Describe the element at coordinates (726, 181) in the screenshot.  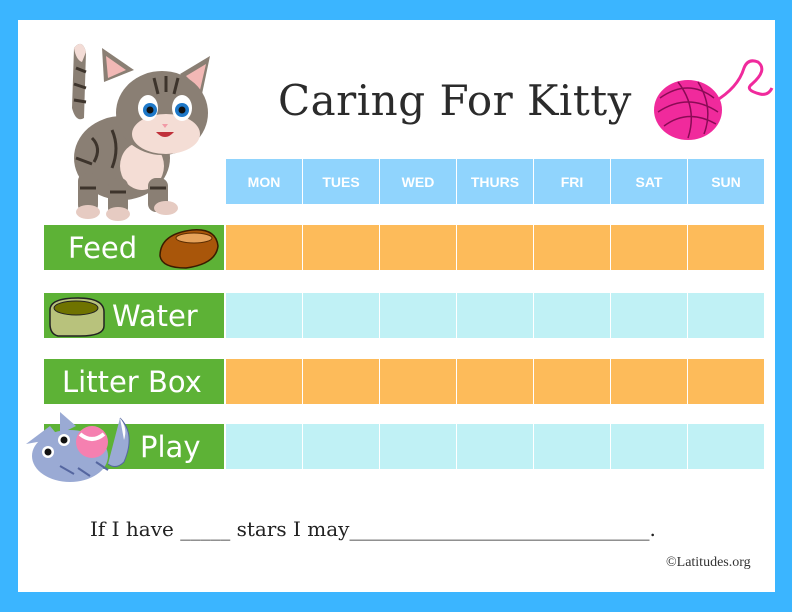
I see `day-header-sun: SUN` at that location.